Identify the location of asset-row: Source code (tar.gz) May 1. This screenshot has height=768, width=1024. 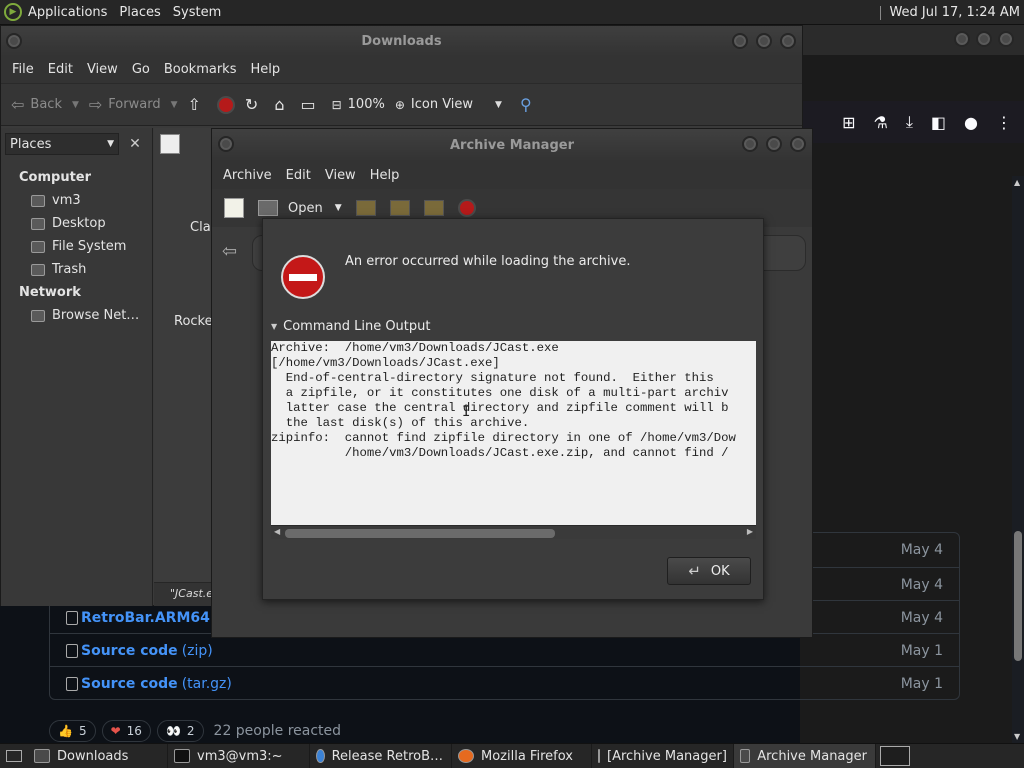
(504, 683).